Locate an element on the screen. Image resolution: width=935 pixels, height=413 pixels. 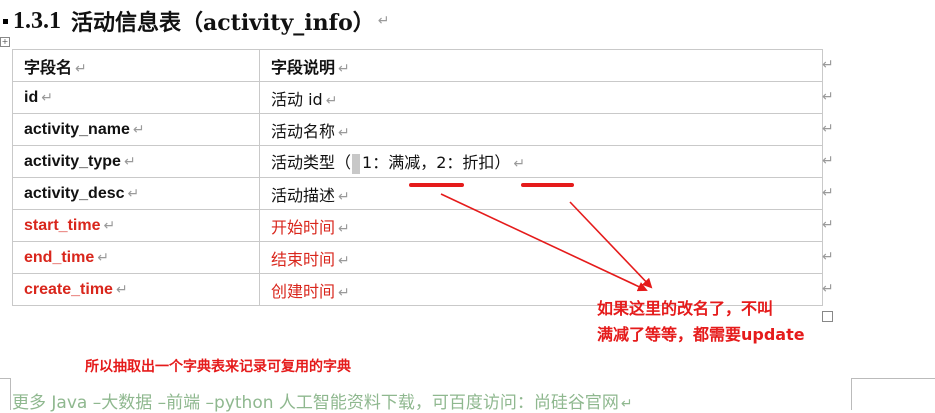
arrow-line is located at coordinates (544, 242).